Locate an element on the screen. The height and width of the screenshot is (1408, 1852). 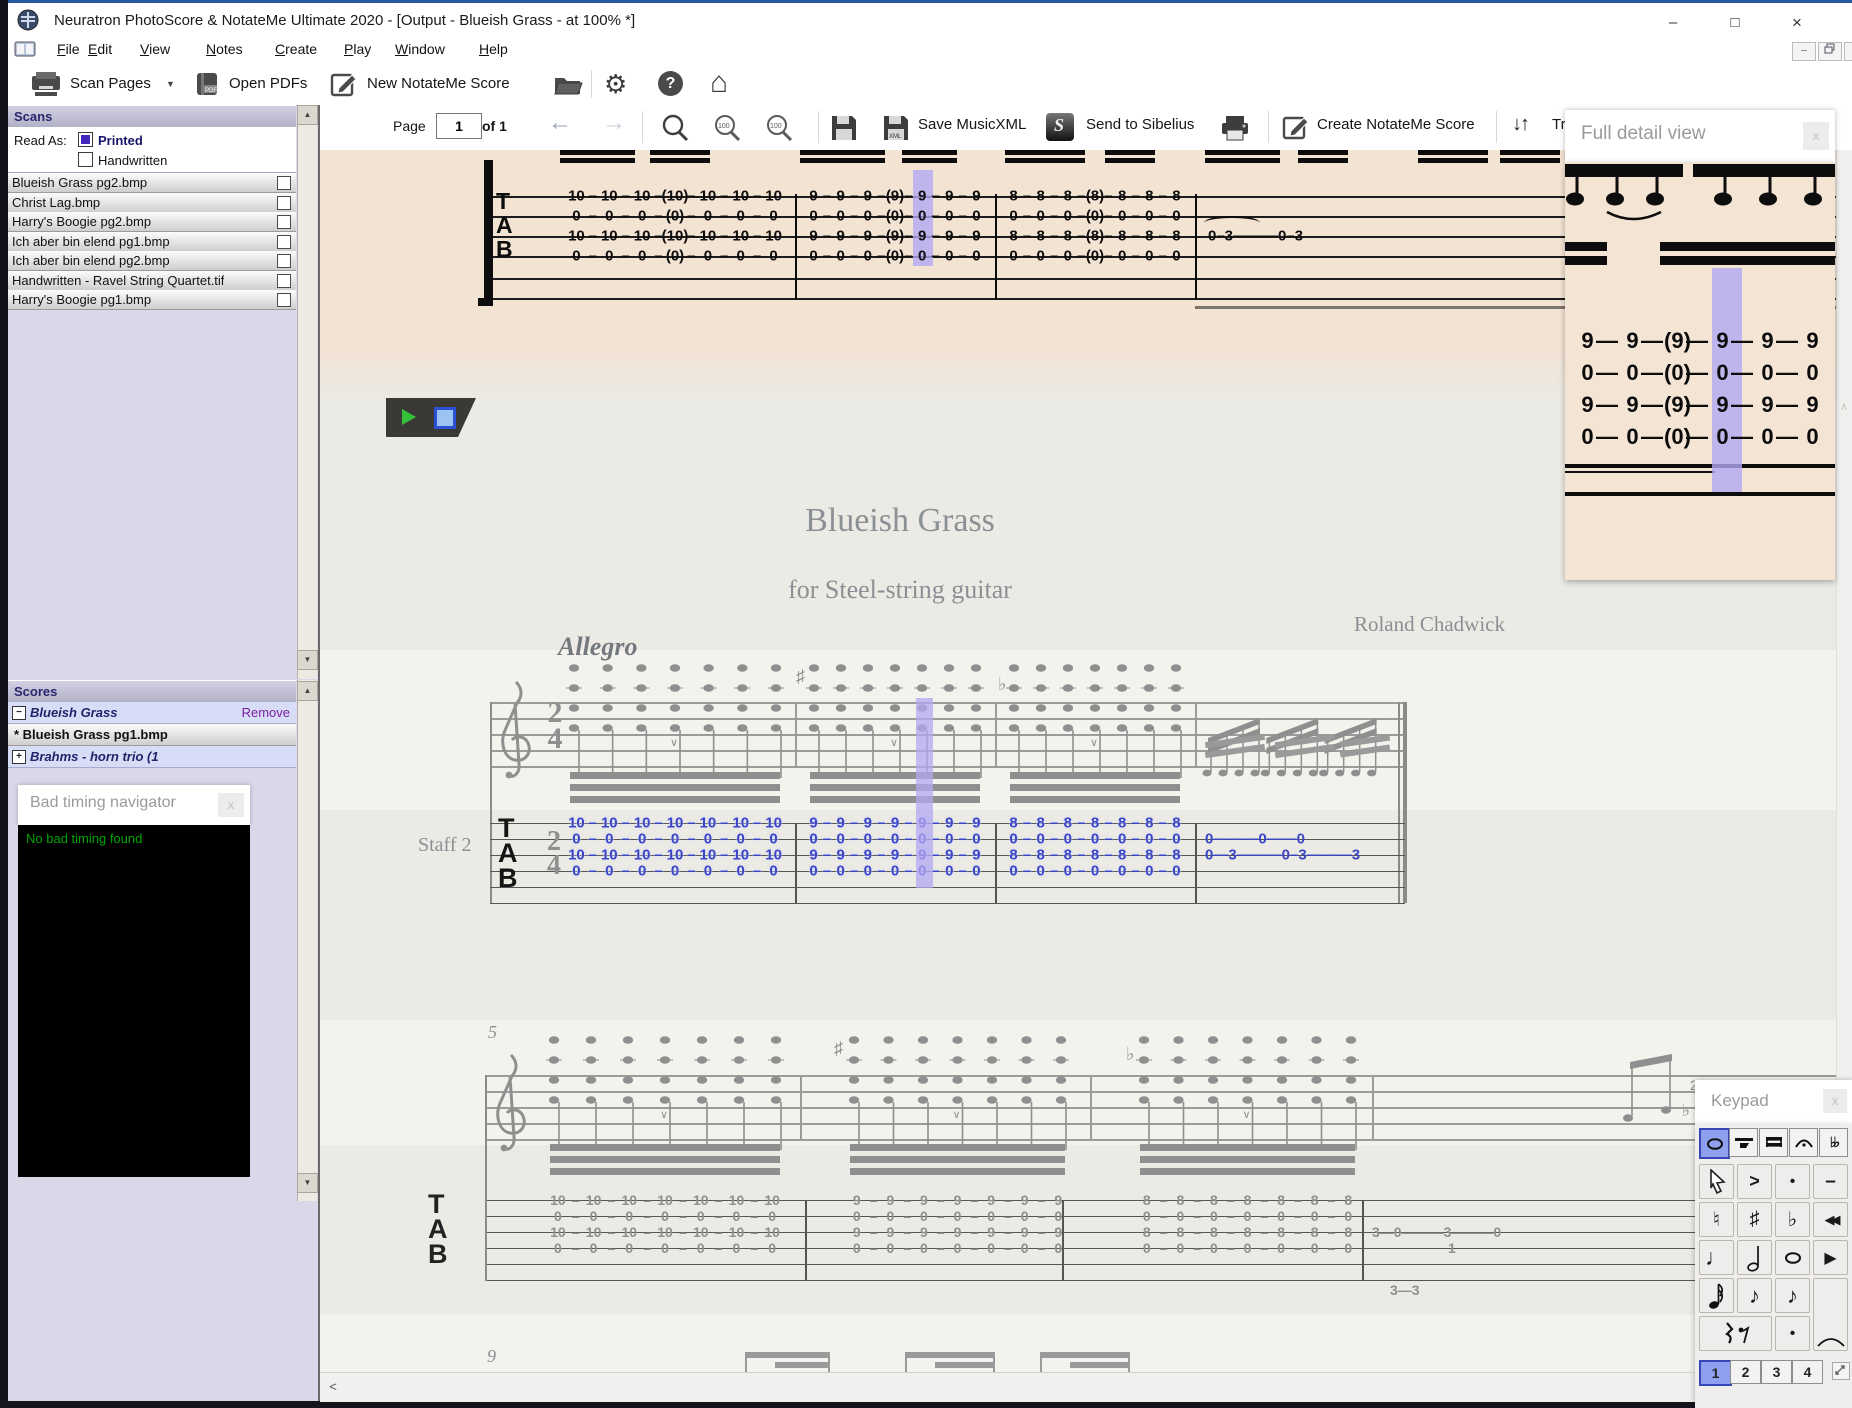
horizontal-scrollbar: < is located at coordinates (1086, 1387).